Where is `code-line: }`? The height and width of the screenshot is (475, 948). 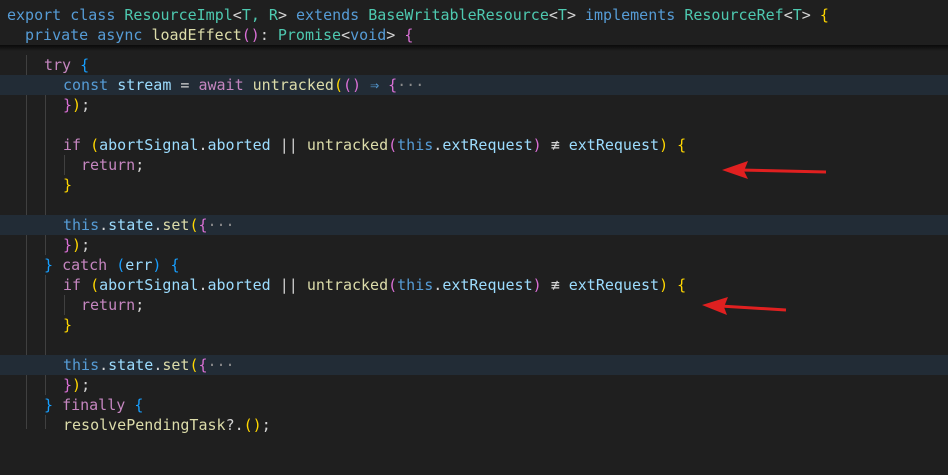 code-line: } is located at coordinates (474, 325).